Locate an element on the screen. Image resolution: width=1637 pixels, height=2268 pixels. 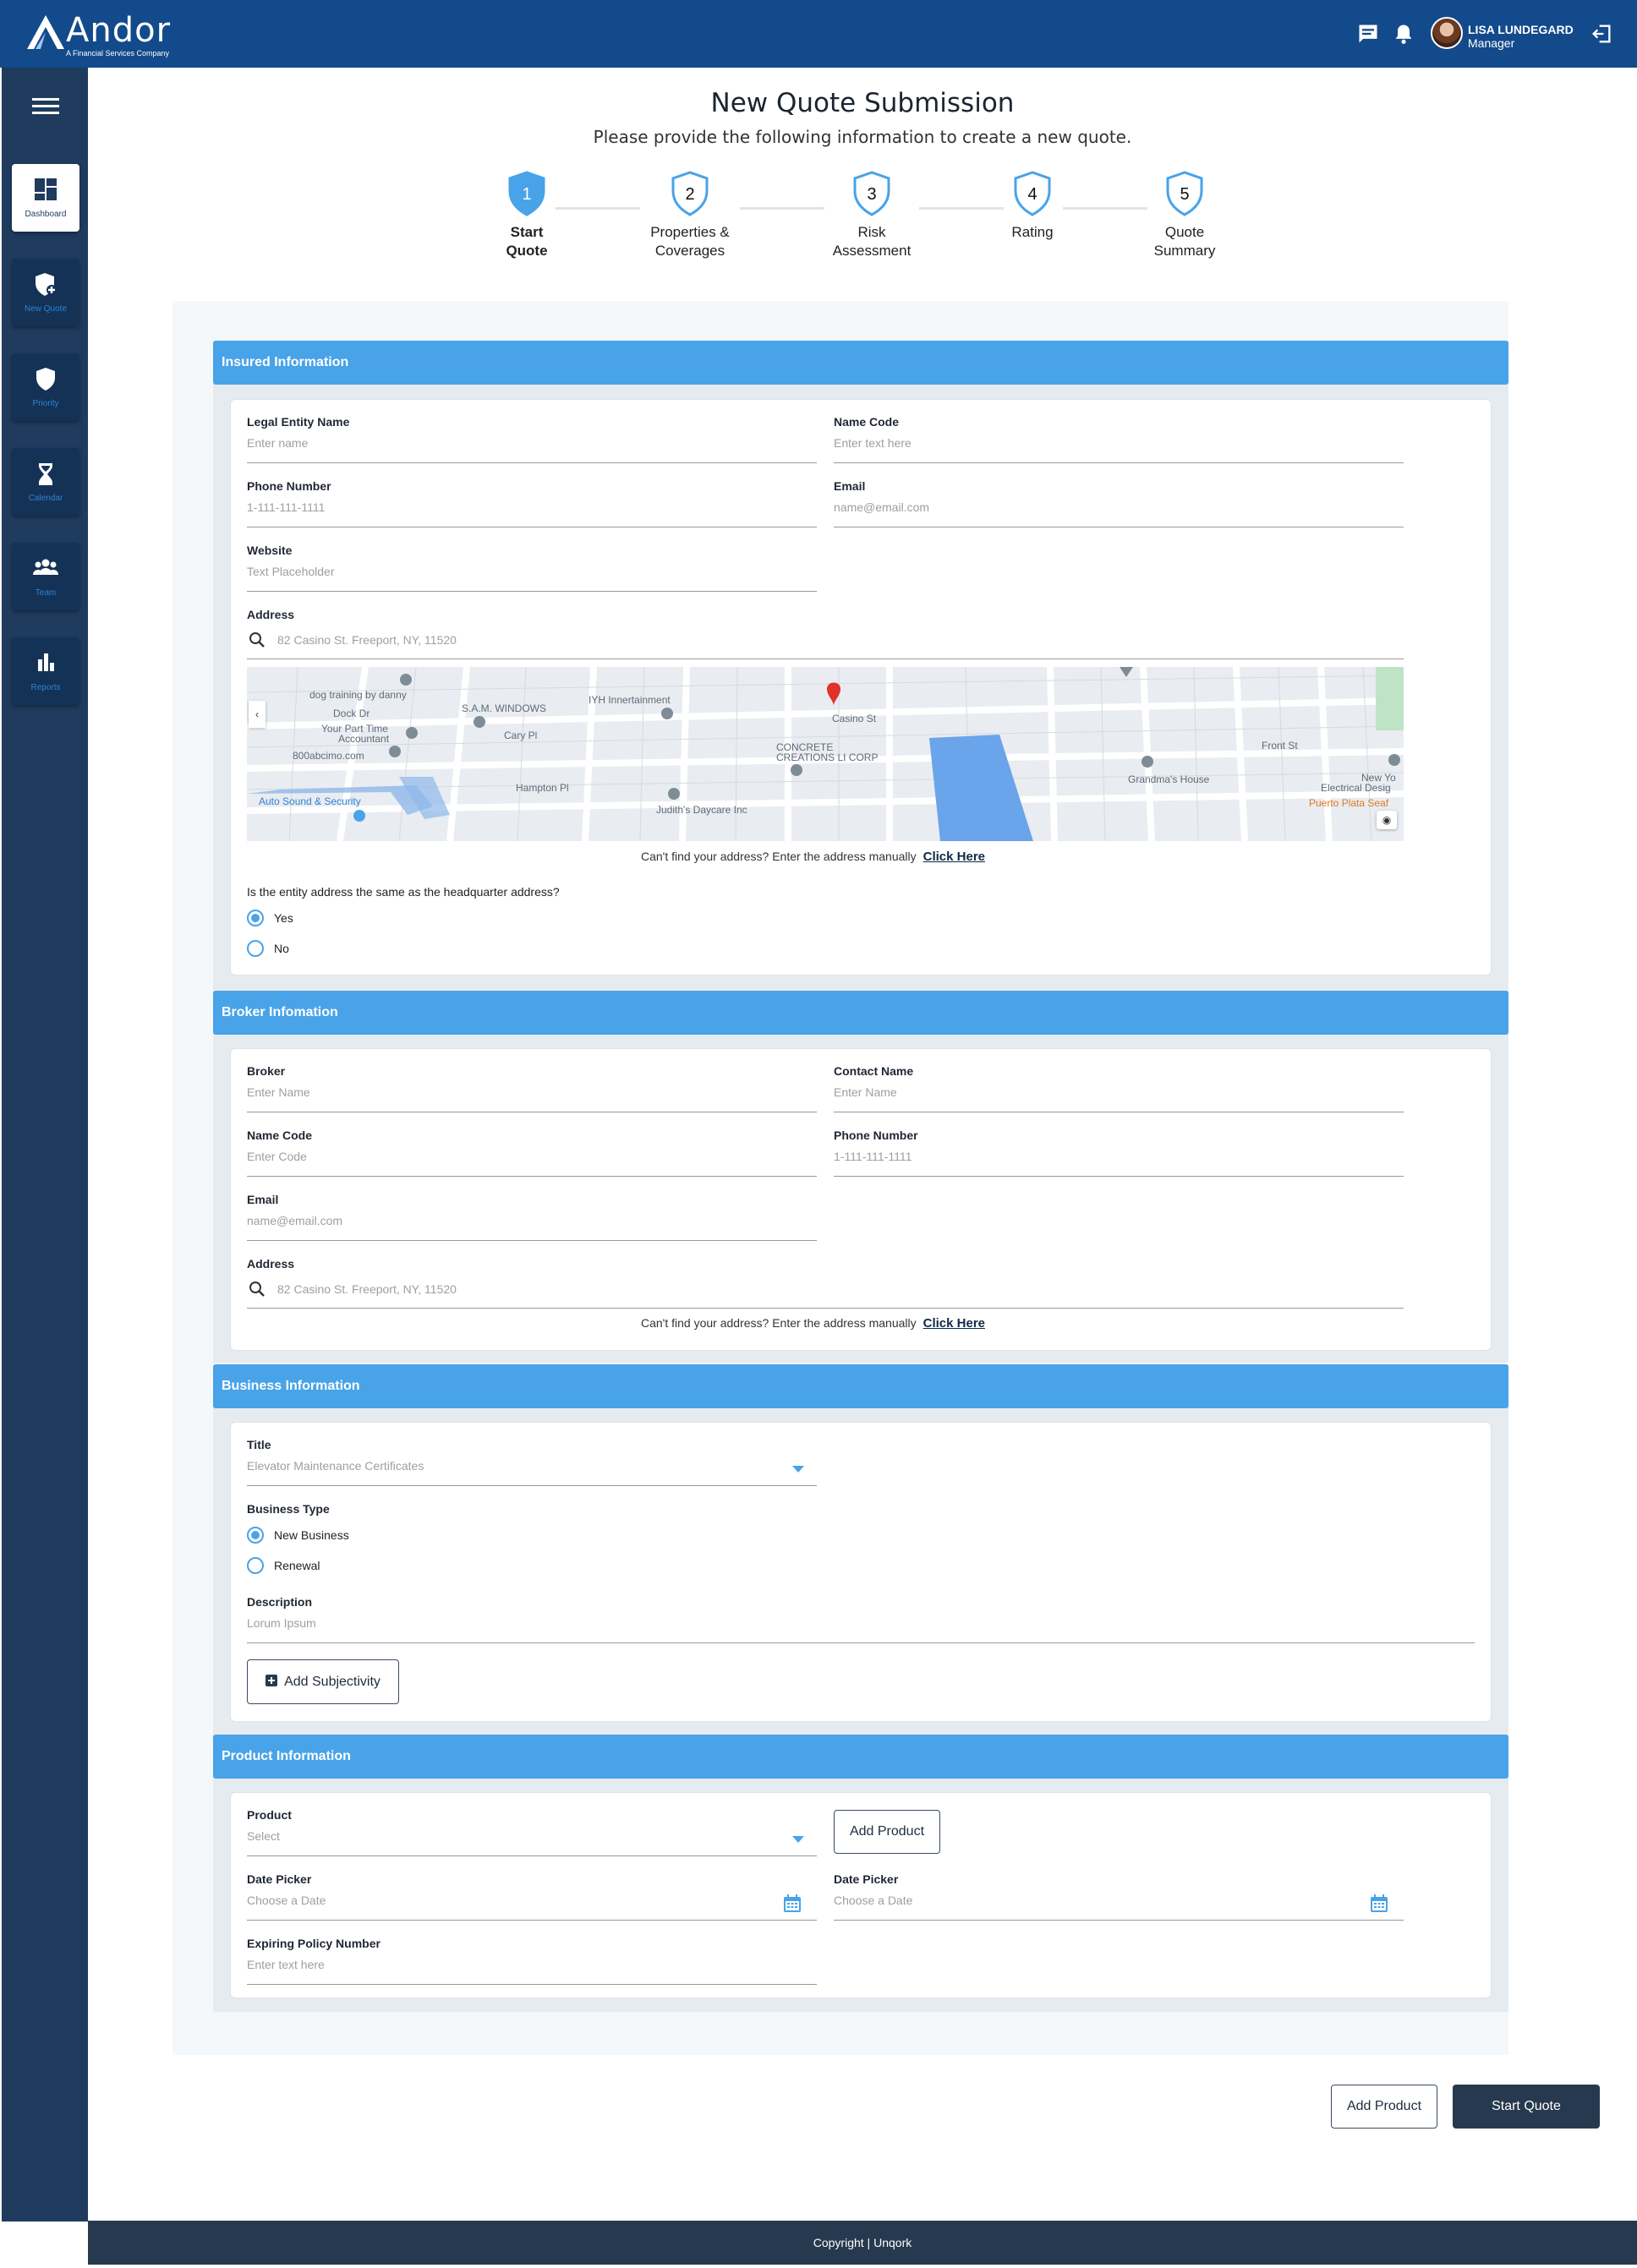
name-code-field: Name Code Enter text here is located at coordinates (1119, 438).